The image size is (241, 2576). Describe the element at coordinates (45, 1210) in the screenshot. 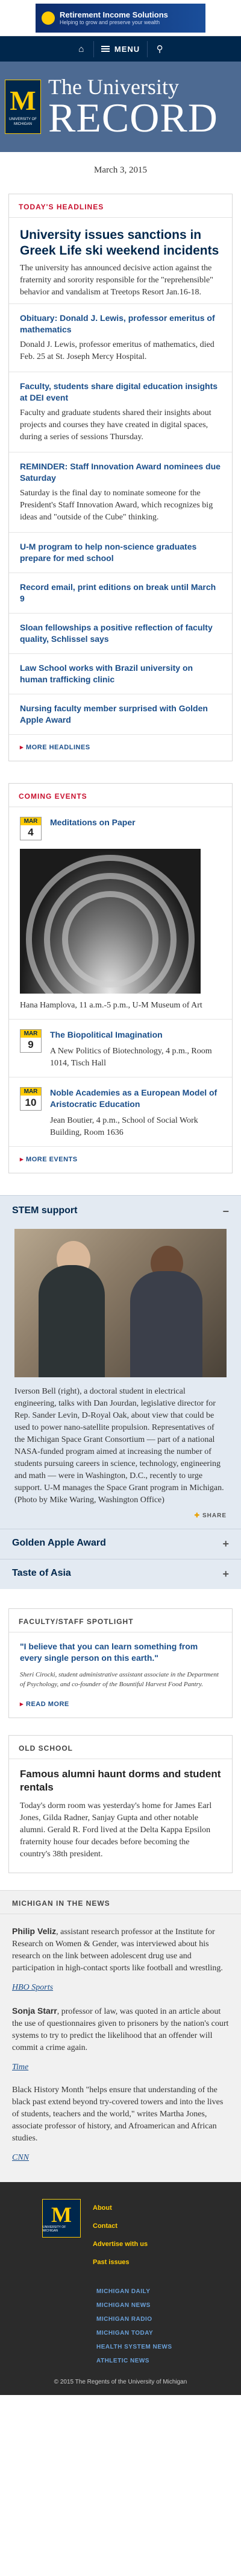

I see `photo-feature-title: STEM support` at that location.